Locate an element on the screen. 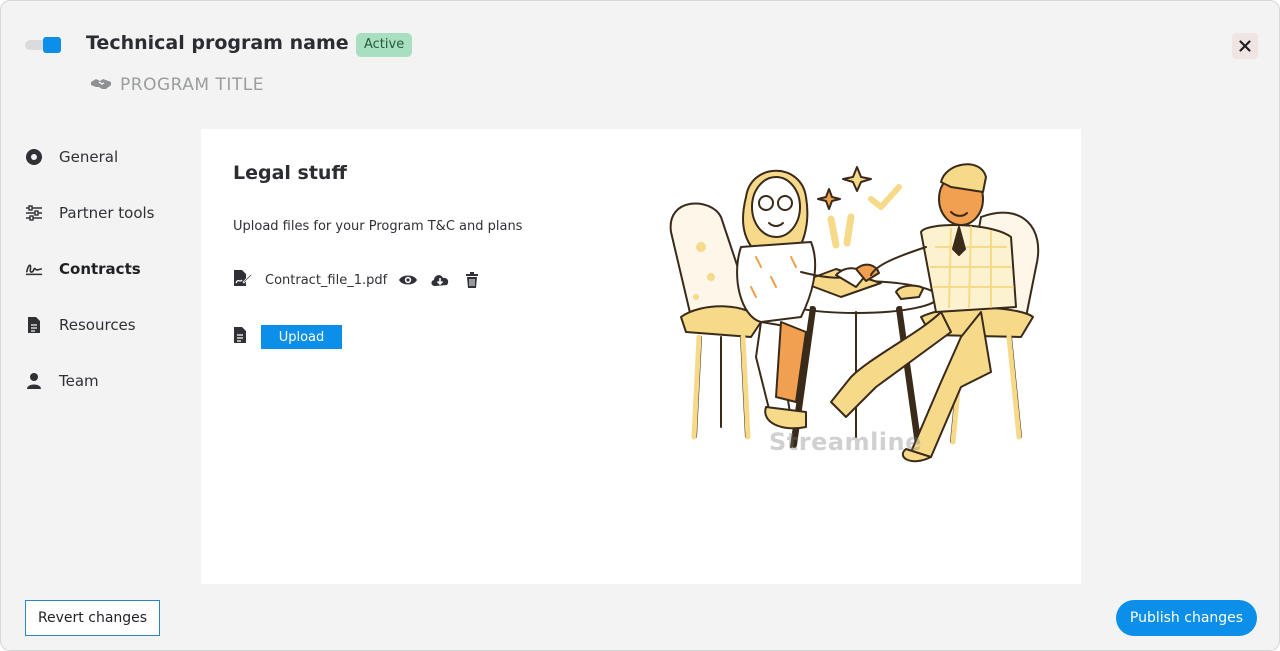 This screenshot has height=651, width=1280. sidebar-item-resources: Resources is located at coordinates (80, 325).